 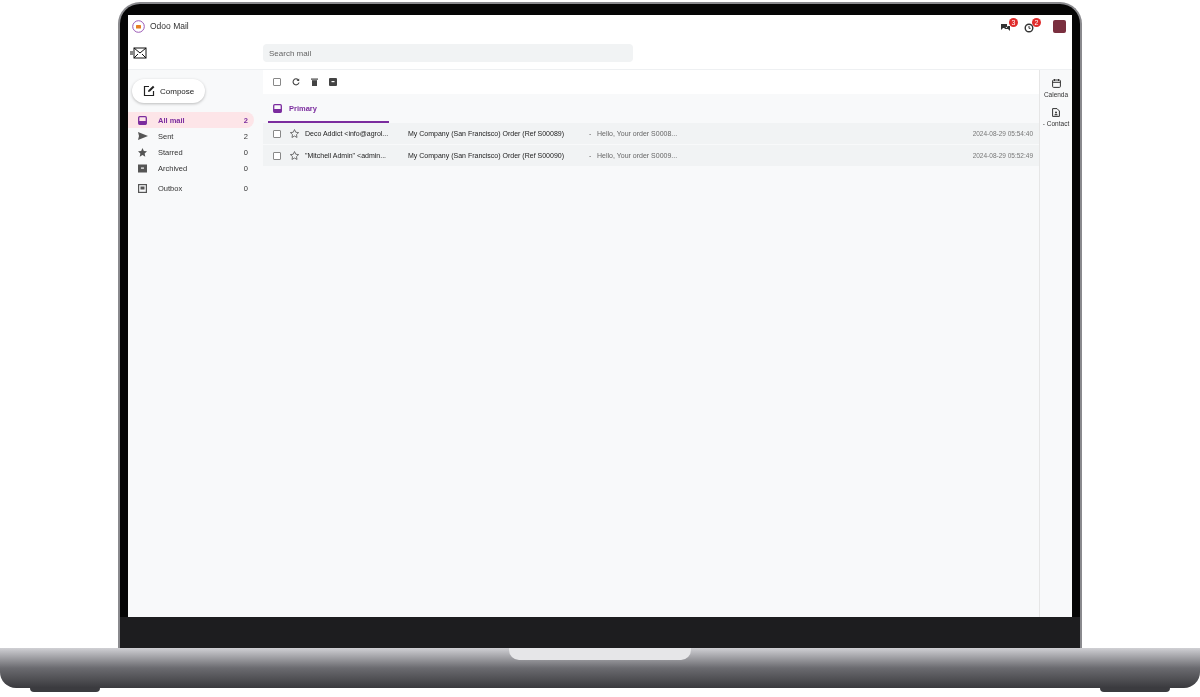 I want to click on trash-icon, so click(x=314, y=82).